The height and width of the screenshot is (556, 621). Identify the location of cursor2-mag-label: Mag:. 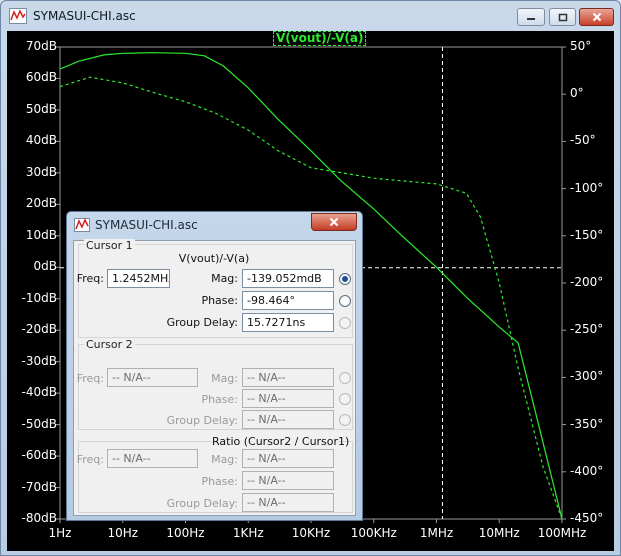
(224, 378).